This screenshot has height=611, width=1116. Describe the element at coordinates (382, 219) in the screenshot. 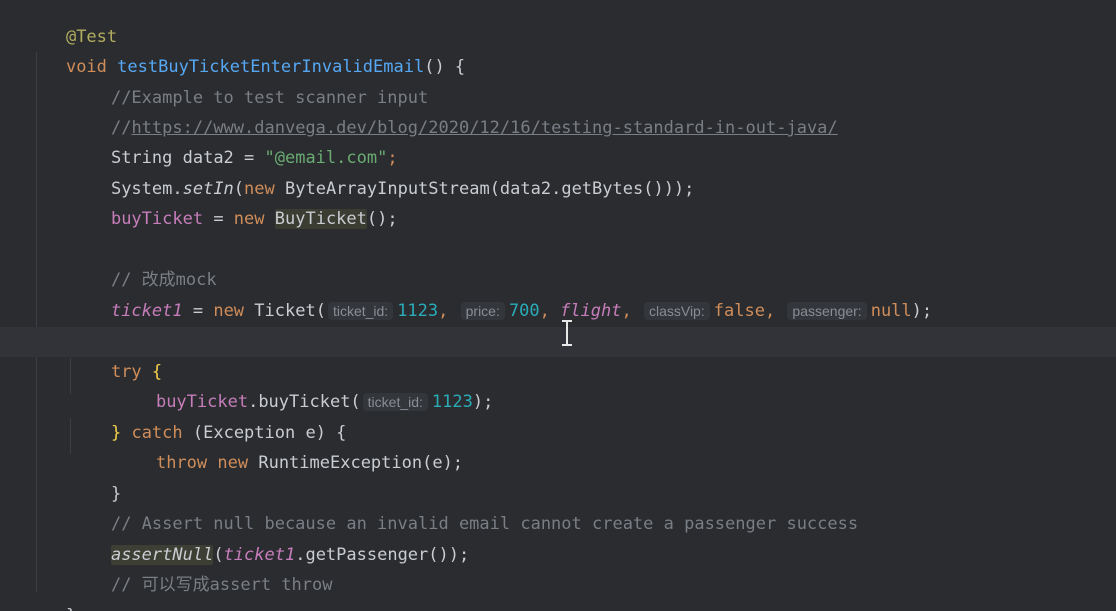

I see `call-end: ();` at that location.